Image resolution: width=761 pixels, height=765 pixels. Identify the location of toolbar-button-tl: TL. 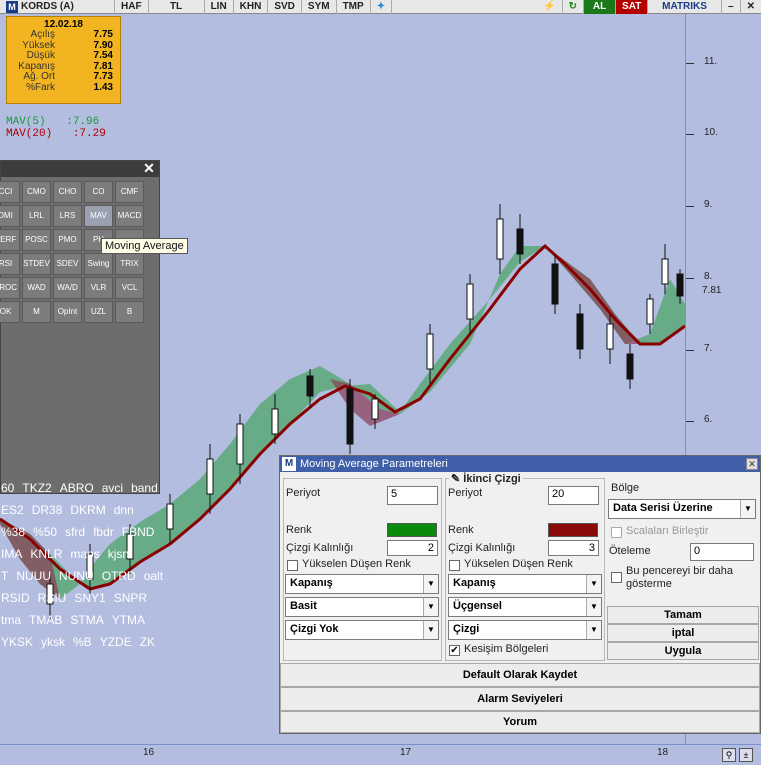
(177, 7).